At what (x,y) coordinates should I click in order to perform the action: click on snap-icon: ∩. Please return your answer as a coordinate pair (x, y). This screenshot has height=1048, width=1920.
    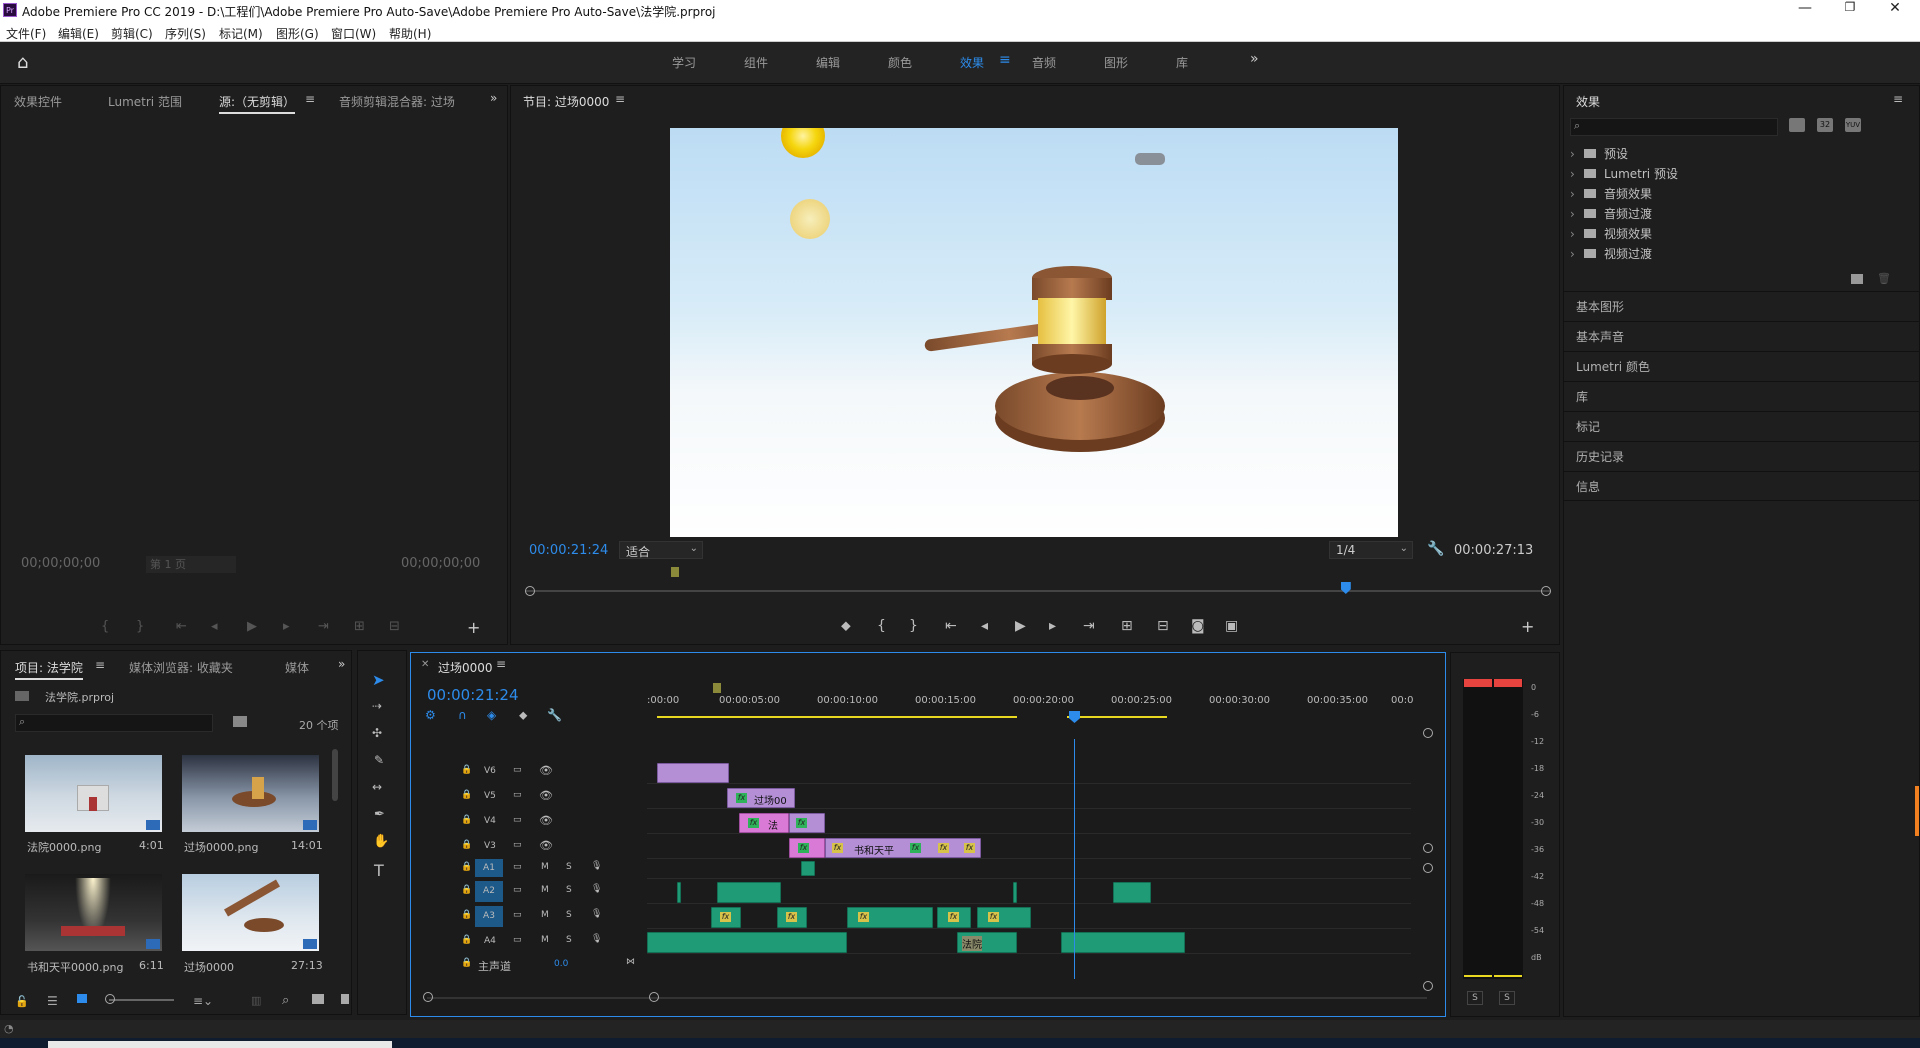
    Looking at the image, I should click on (462, 715).